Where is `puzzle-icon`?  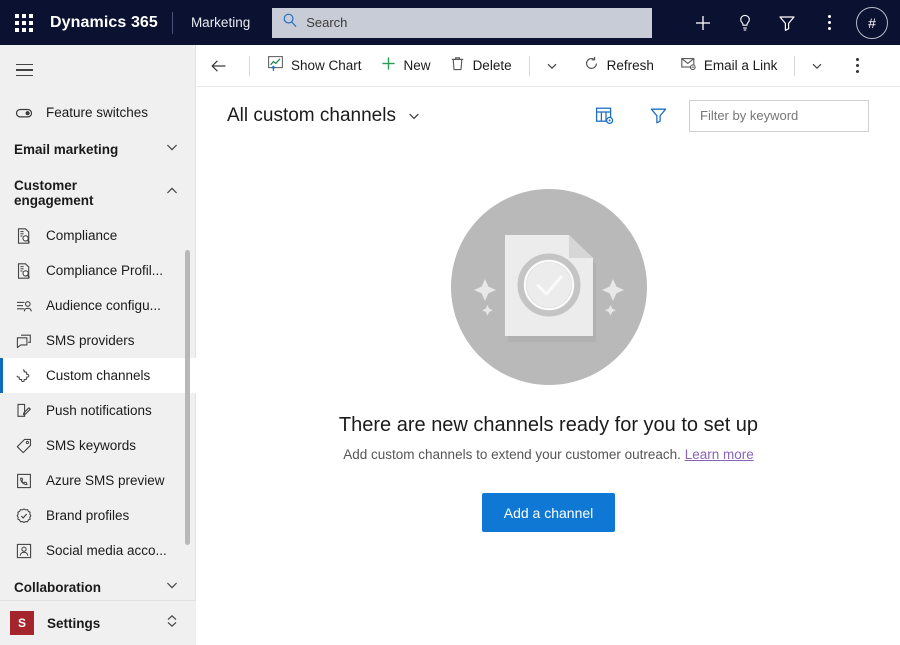 puzzle-icon is located at coordinates (24, 376).